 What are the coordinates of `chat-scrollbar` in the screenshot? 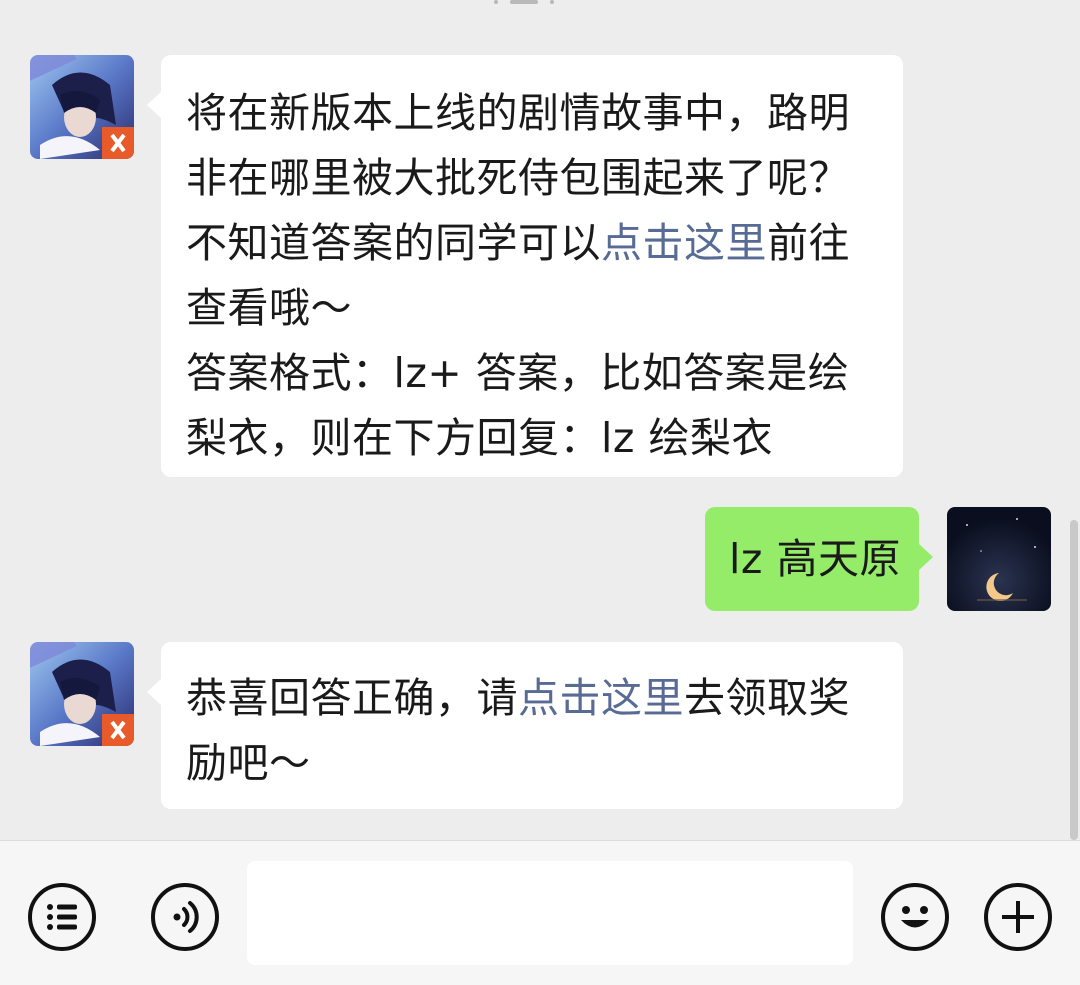 It's located at (1074, 680).